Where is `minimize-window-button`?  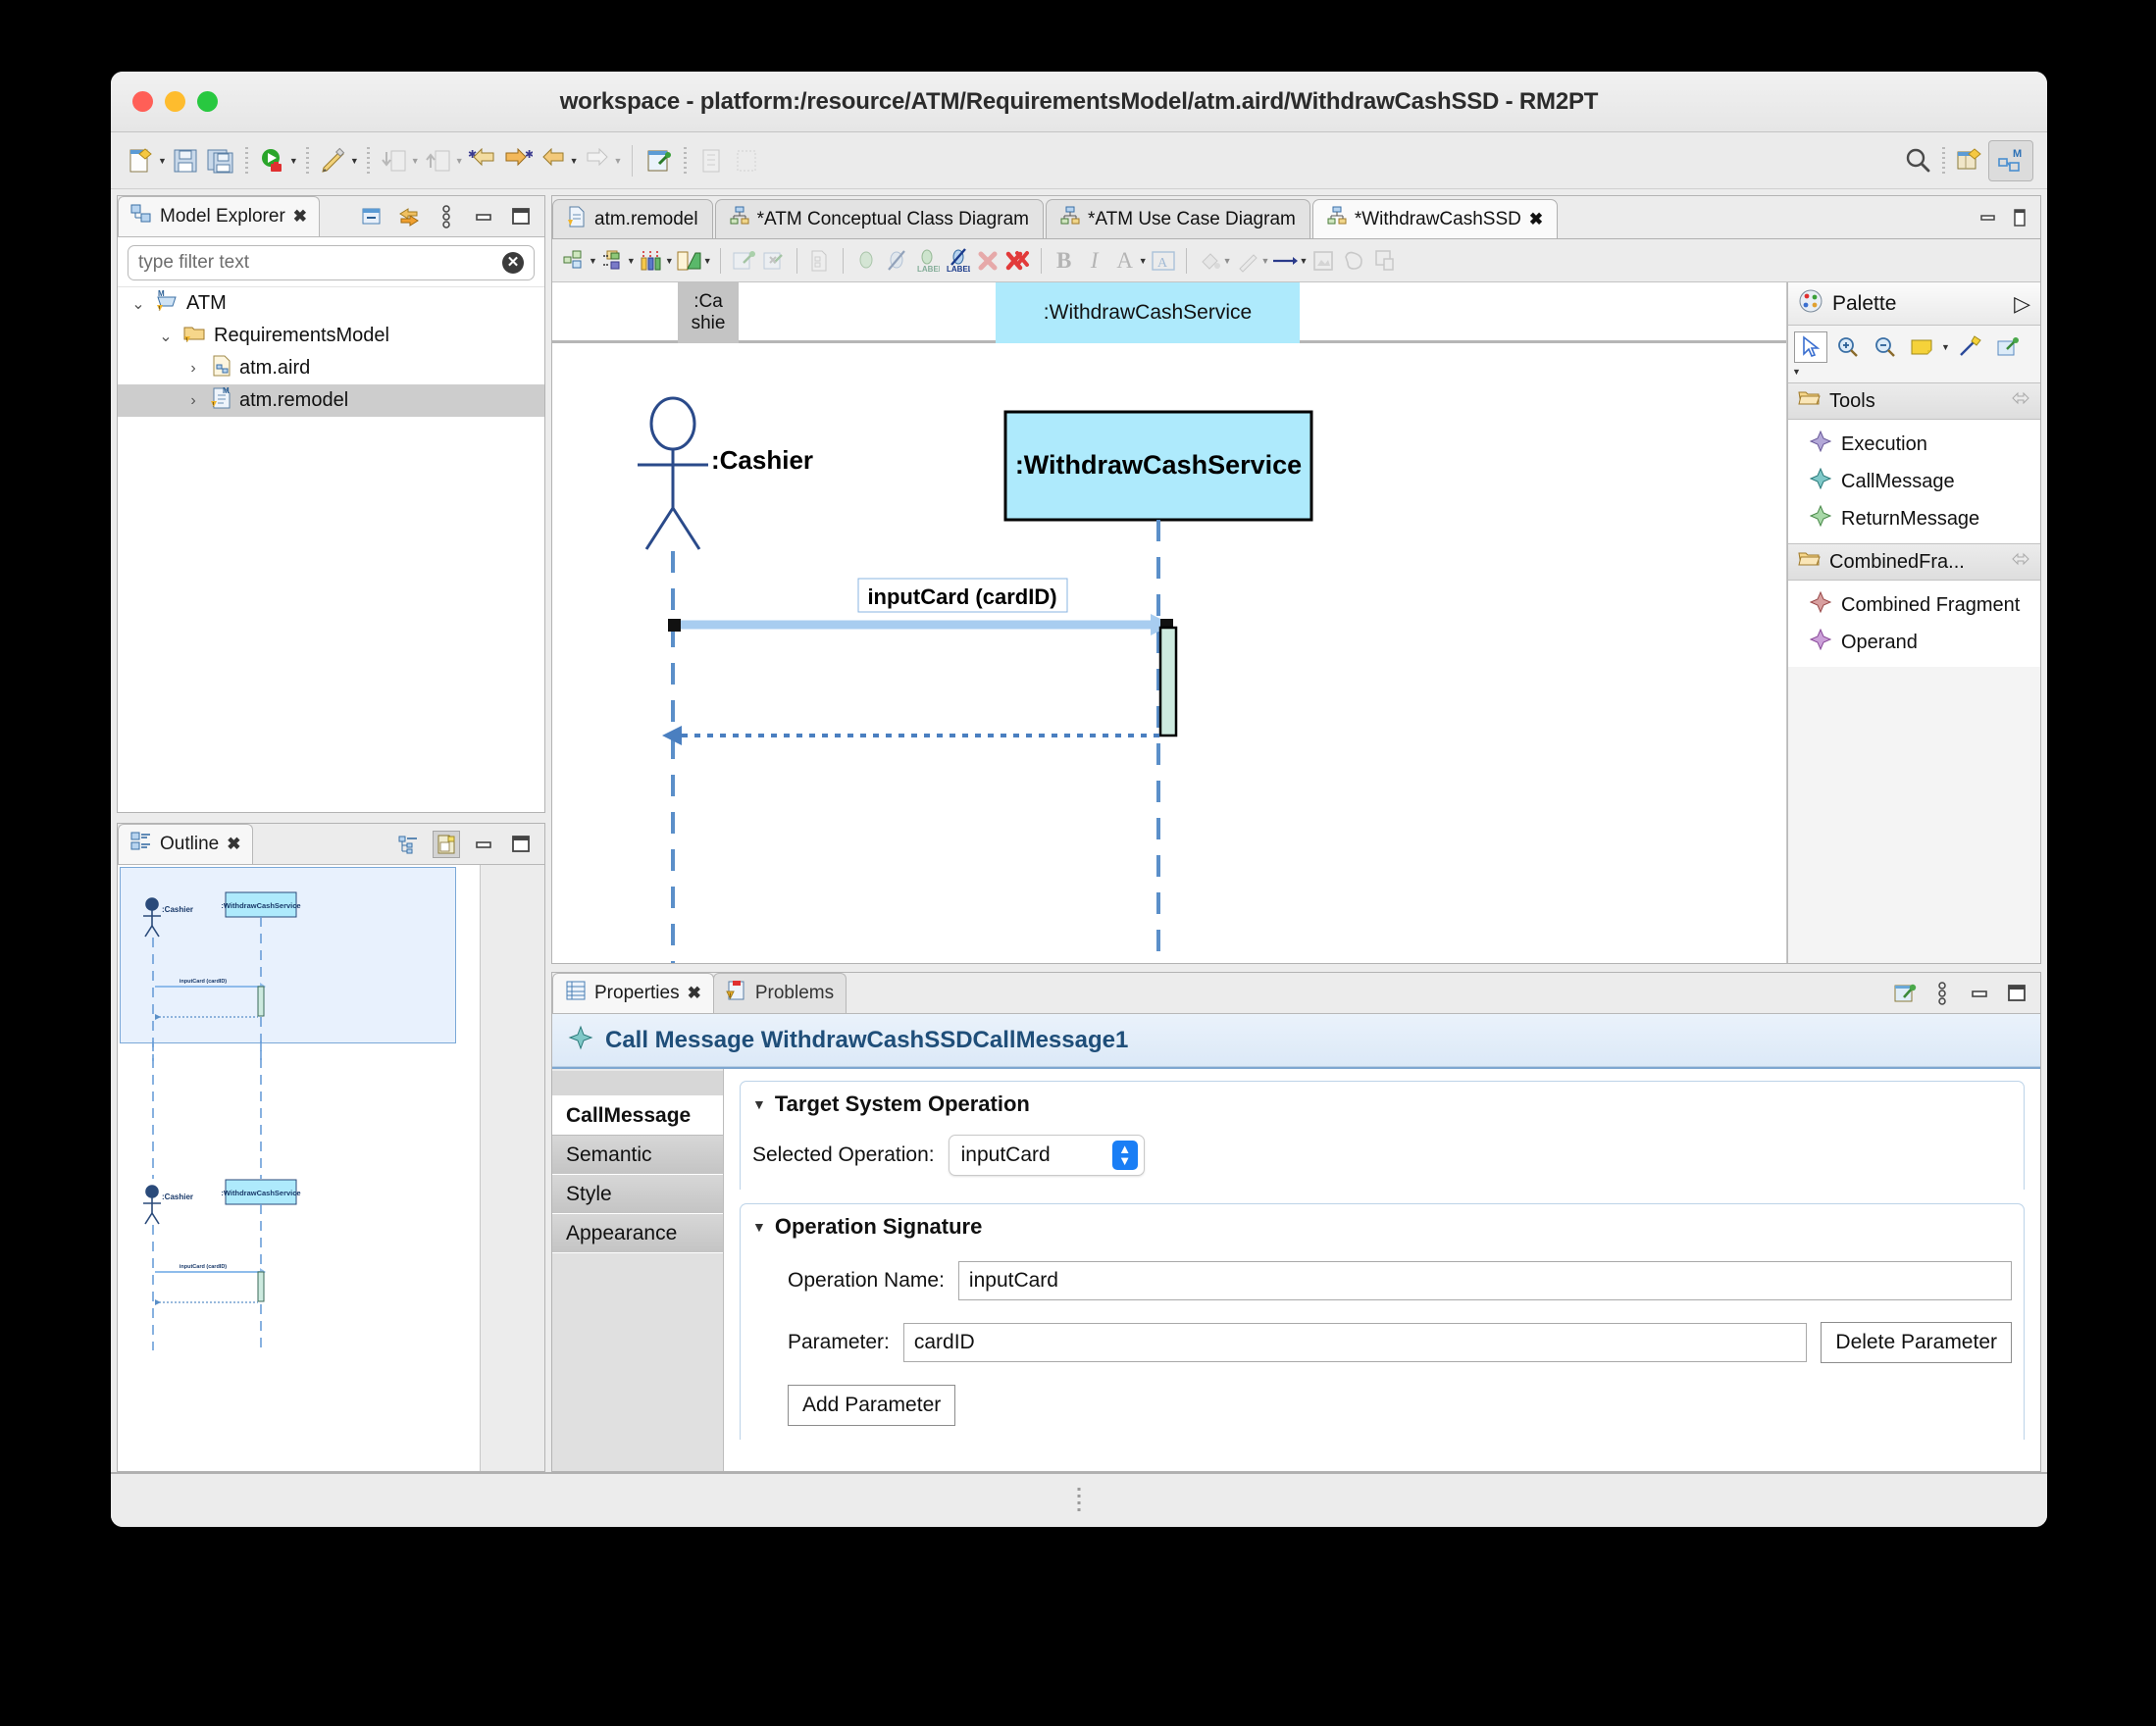 minimize-window-button is located at coordinates (175, 101).